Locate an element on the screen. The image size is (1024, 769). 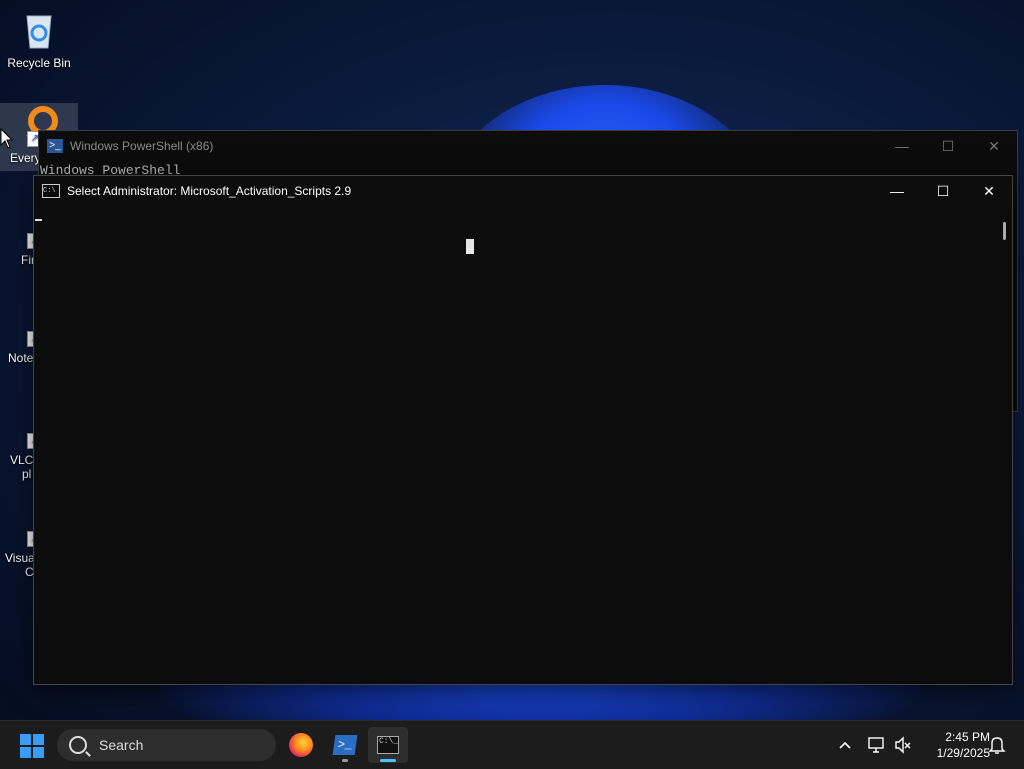
text-cursor is located at coordinates (470, 246).